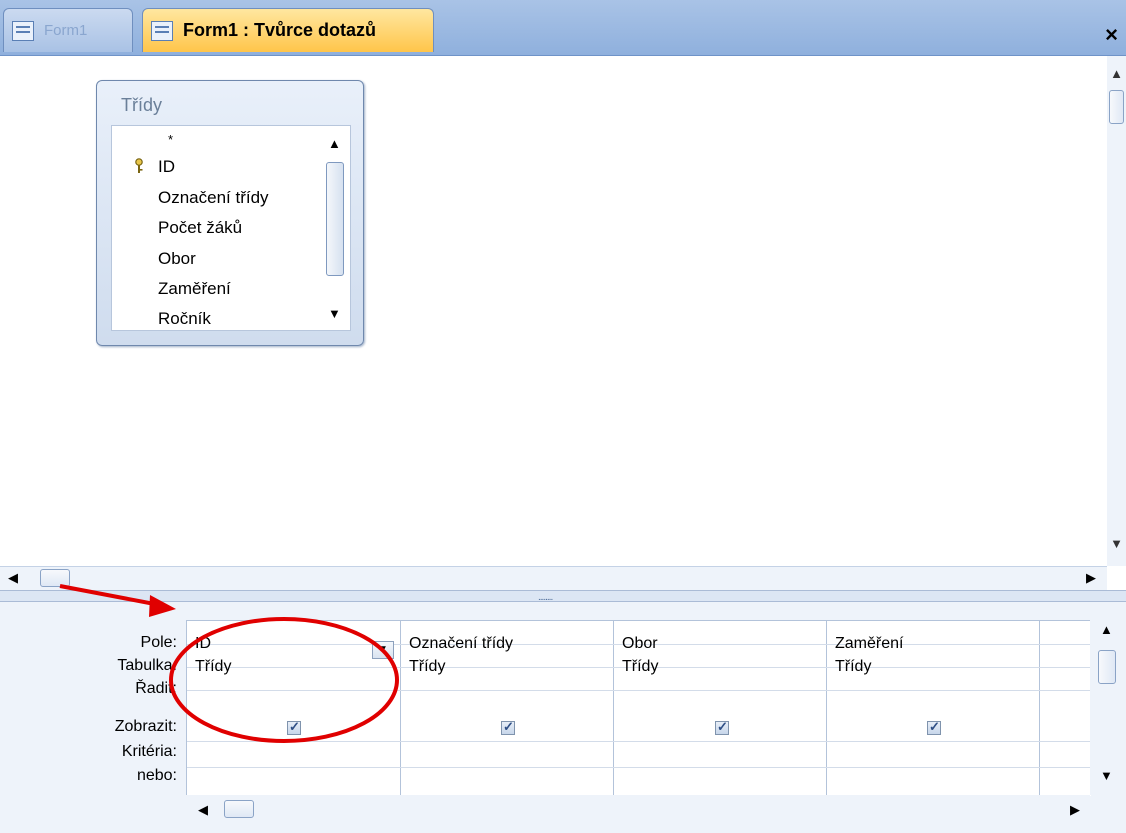 This screenshot has width=1126, height=833. What do you see at coordinates (170, 139) in the screenshot?
I see `field-all: *` at bounding box center [170, 139].